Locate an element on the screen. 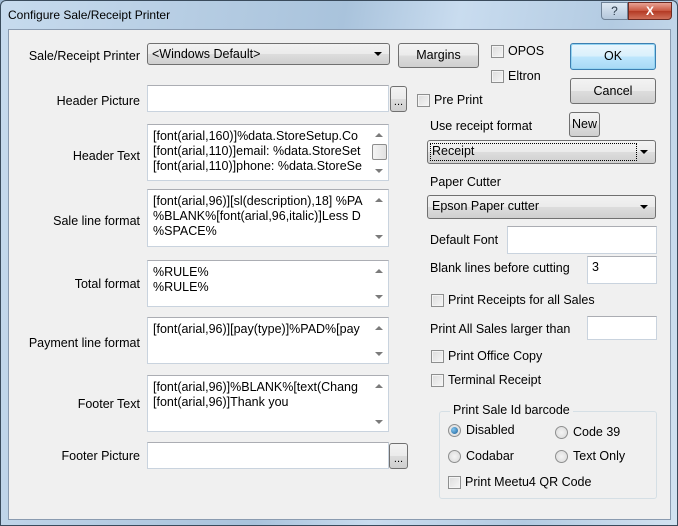 The width and height of the screenshot is (678, 526). header-text-scrollbar is located at coordinates (379, 152).